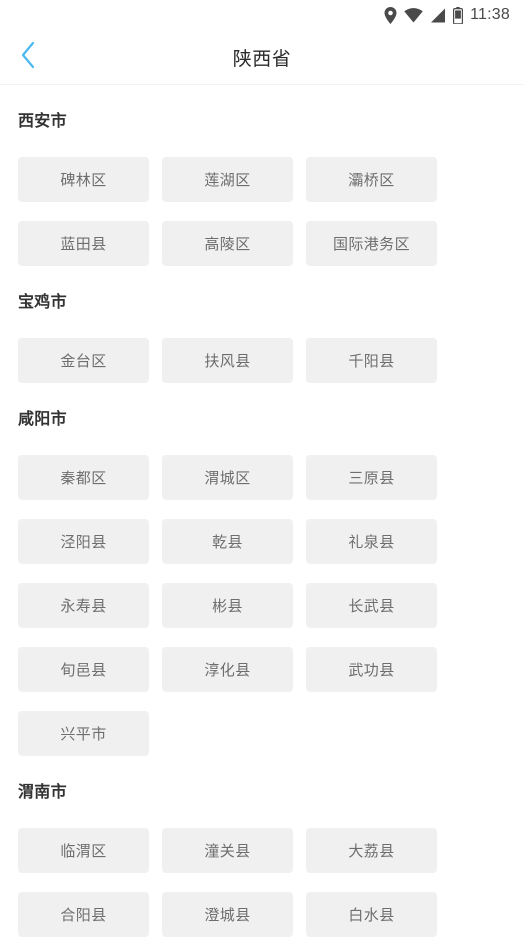  I want to click on district-chip-grid: 金台区 扶风县 千阳县, so click(262, 360).